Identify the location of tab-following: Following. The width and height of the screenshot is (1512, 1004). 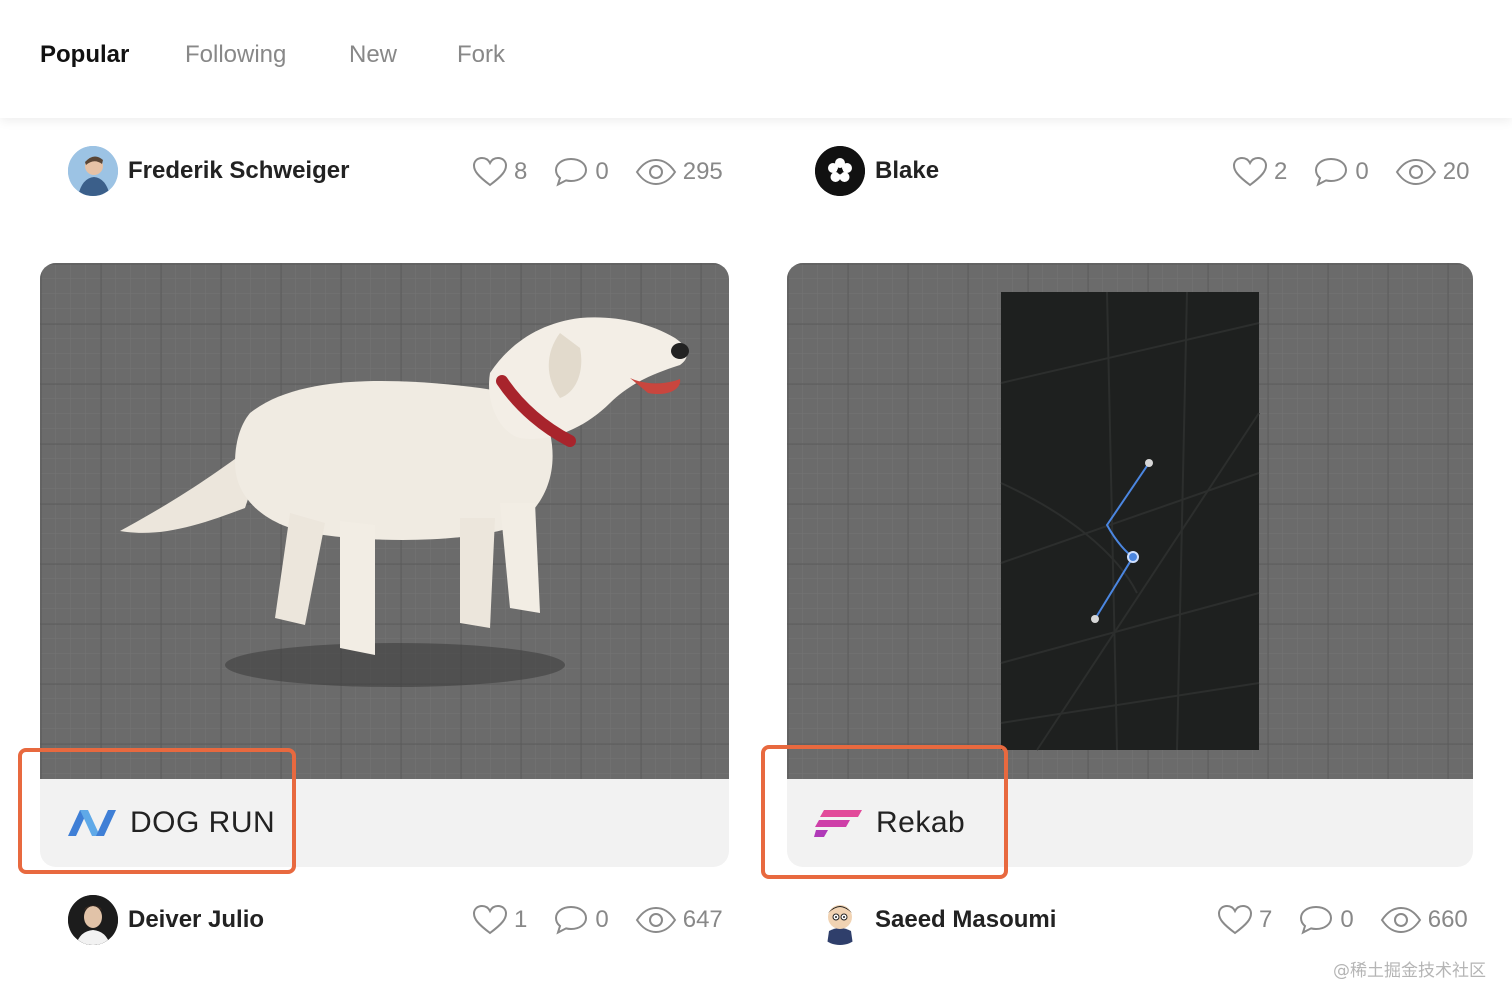
(235, 55).